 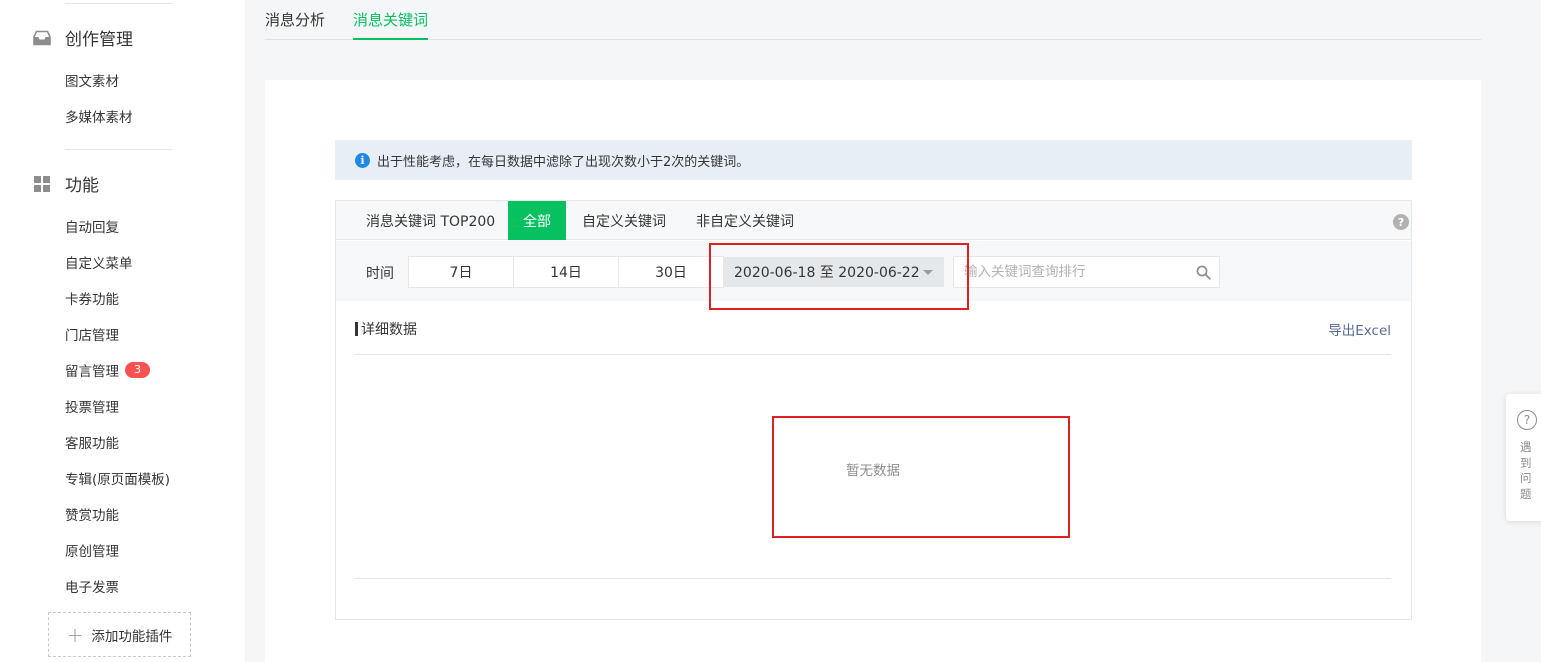 I want to click on panel-tabs: 消息关键词 TOP200 全部 自定义关键词 非自定义关键词 ?, so click(x=873, y=220).